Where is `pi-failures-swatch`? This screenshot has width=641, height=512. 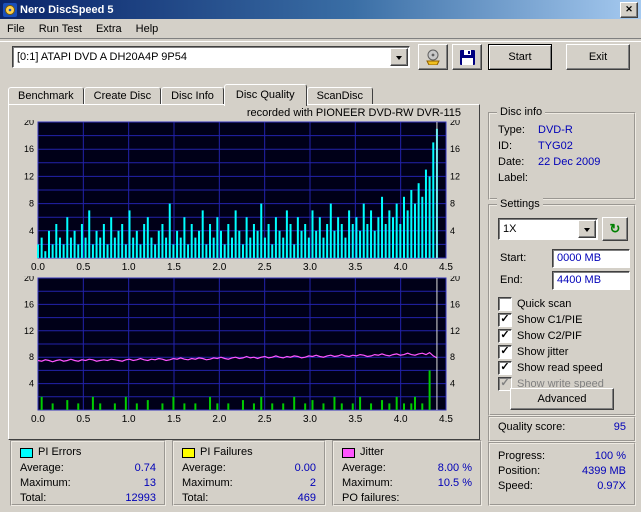 pi-failures-swatch is located at coordinates (188, 452).